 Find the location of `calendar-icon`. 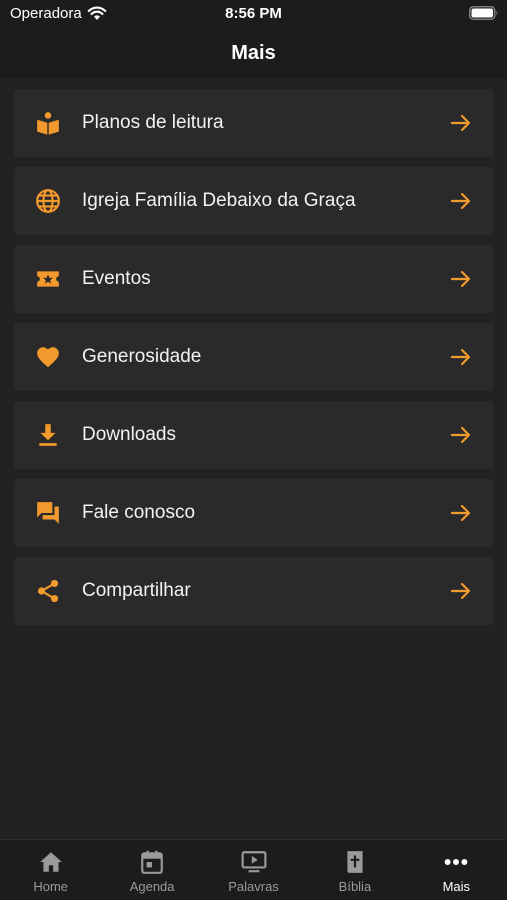

calendar-icon is located at coordinates (152, 862).